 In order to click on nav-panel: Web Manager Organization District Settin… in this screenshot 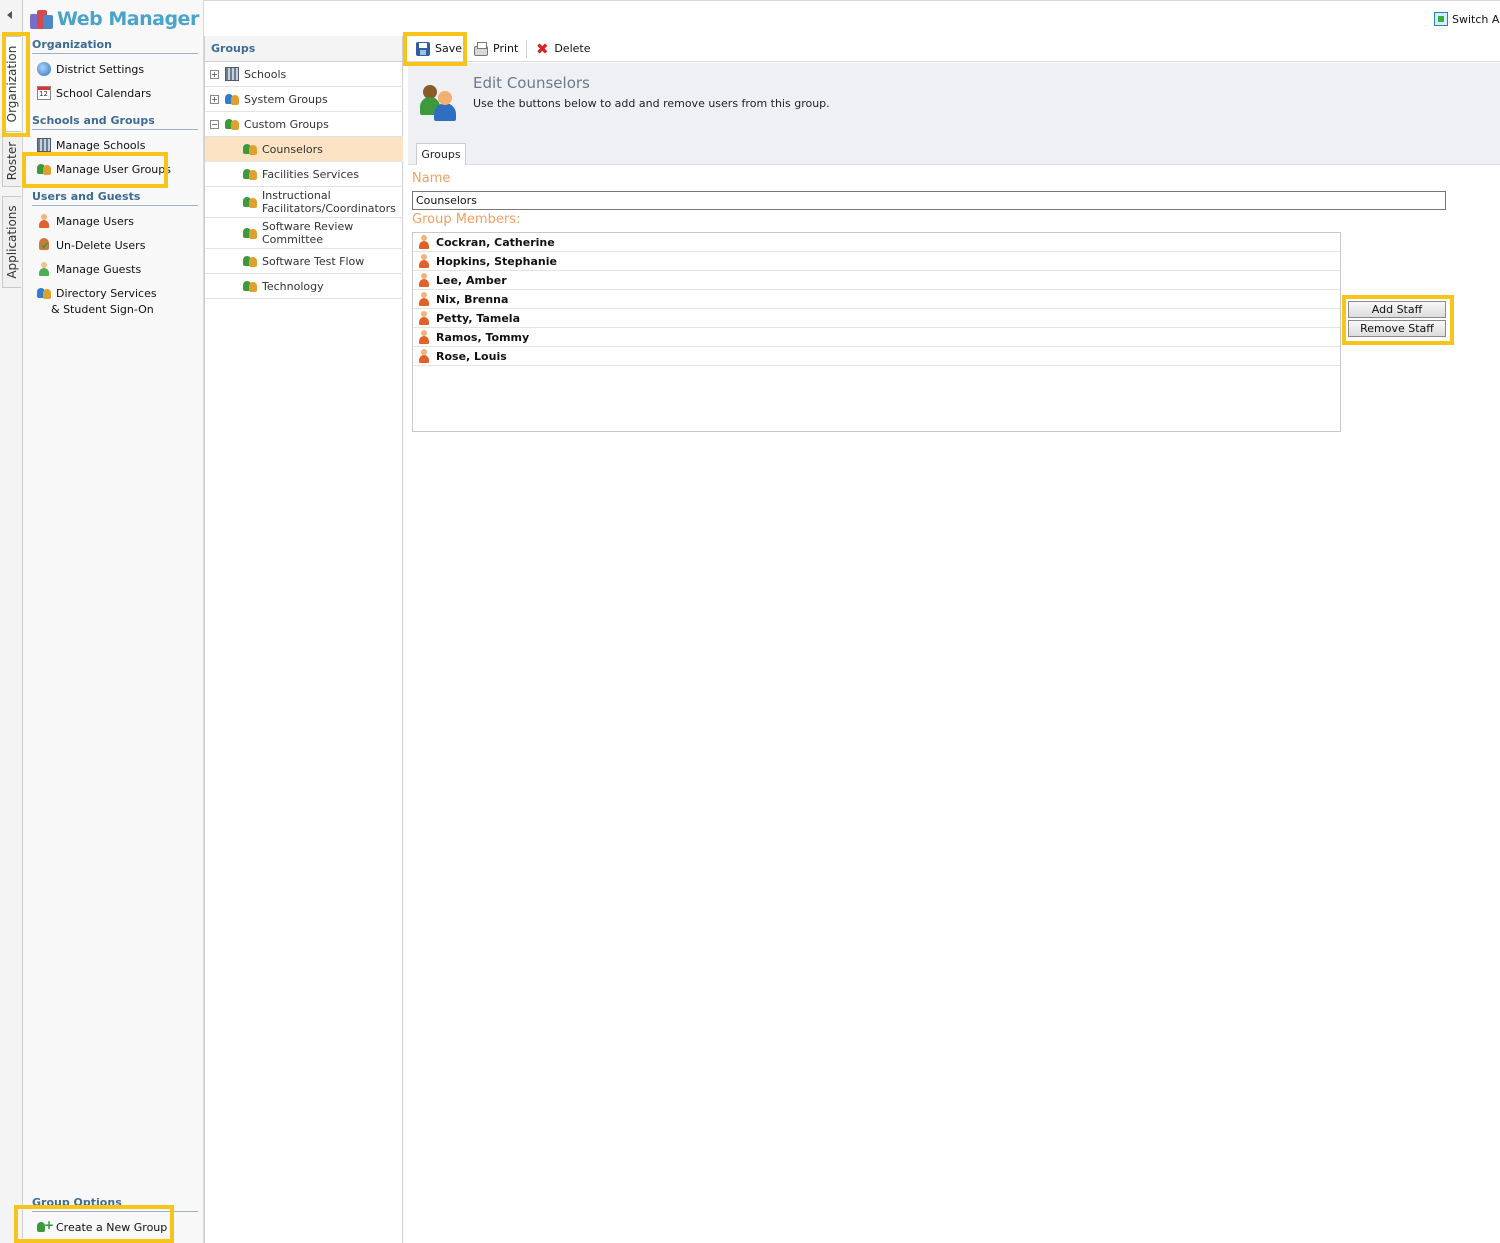, I will do `click(113, 621)`.